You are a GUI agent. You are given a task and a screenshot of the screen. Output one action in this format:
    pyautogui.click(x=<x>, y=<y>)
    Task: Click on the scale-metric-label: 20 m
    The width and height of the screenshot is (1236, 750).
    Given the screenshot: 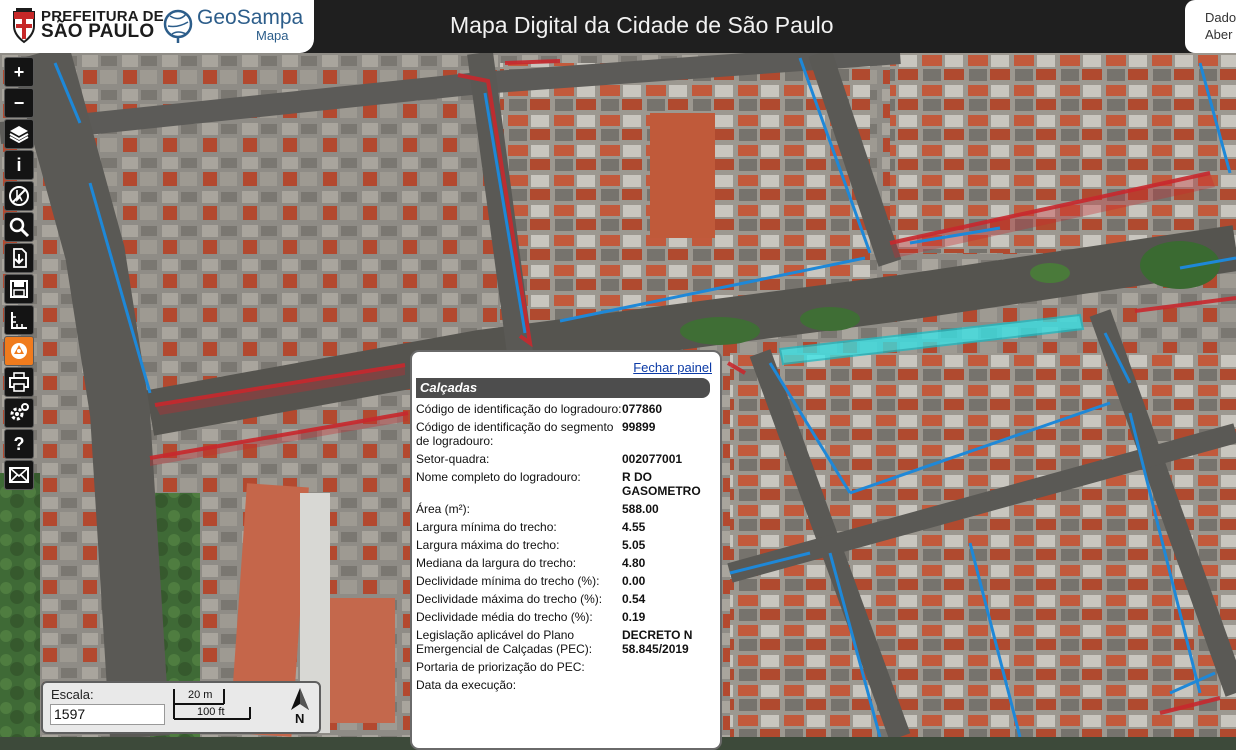 What is the action you would take?
    pyautogui.click(x=200, y=695)
    